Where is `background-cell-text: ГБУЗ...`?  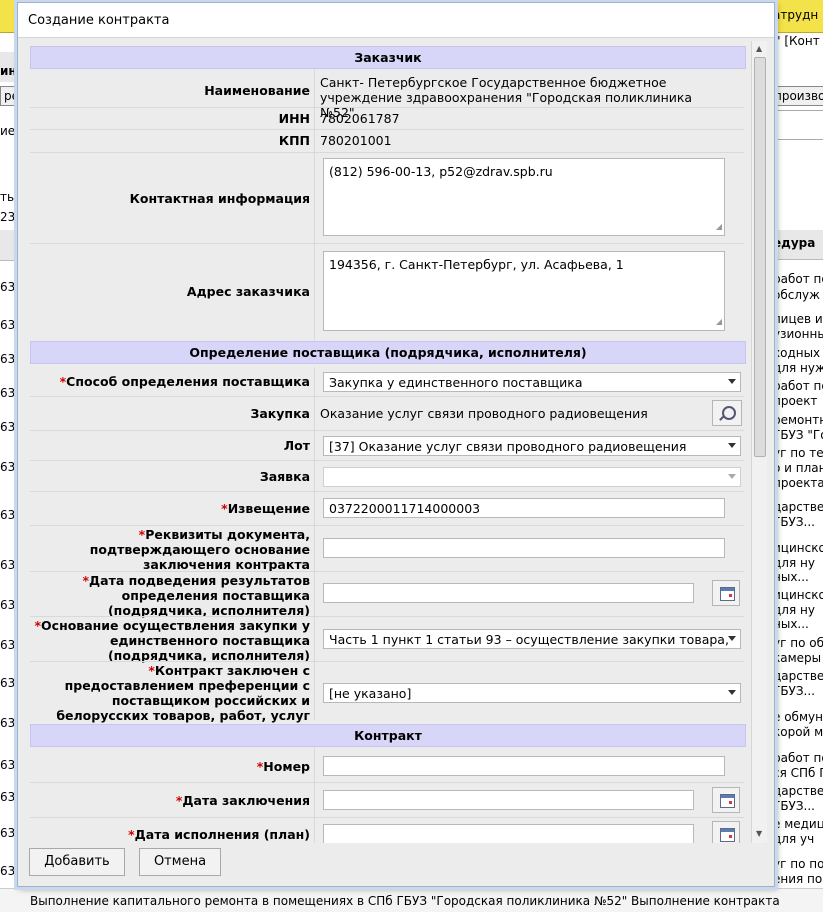 background-cell-text: ГБУЗ... is located at coordinates (794, 806).